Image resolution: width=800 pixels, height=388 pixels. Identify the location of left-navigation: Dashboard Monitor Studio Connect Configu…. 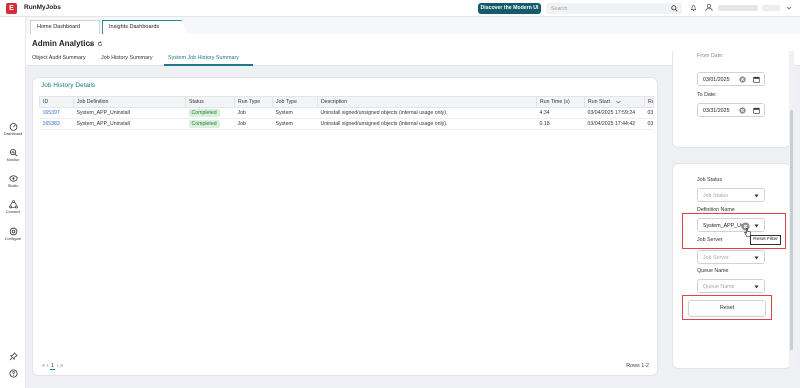
(13, 202).